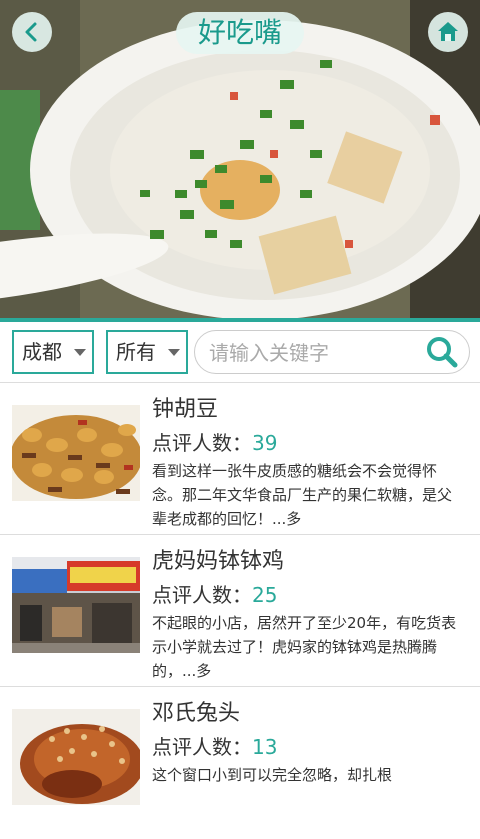 Image resolution: width=480 pixels, height=839 pixels. I want to click on rabbit-head-photo, so click(76, 757).